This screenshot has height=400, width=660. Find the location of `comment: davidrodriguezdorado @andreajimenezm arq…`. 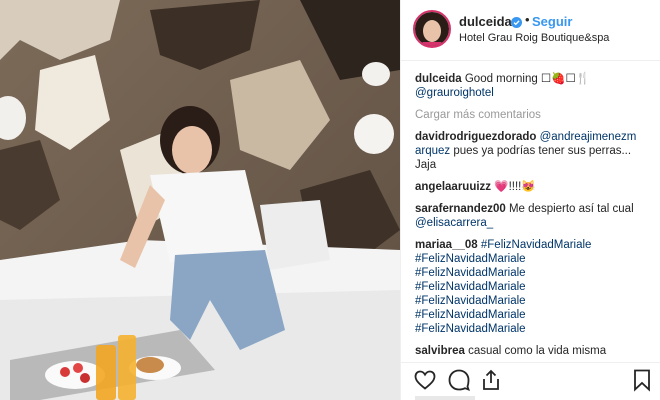

comment: davidrodriguezdorado @andreajimenezm arq… is located at coordinates (533, 151).